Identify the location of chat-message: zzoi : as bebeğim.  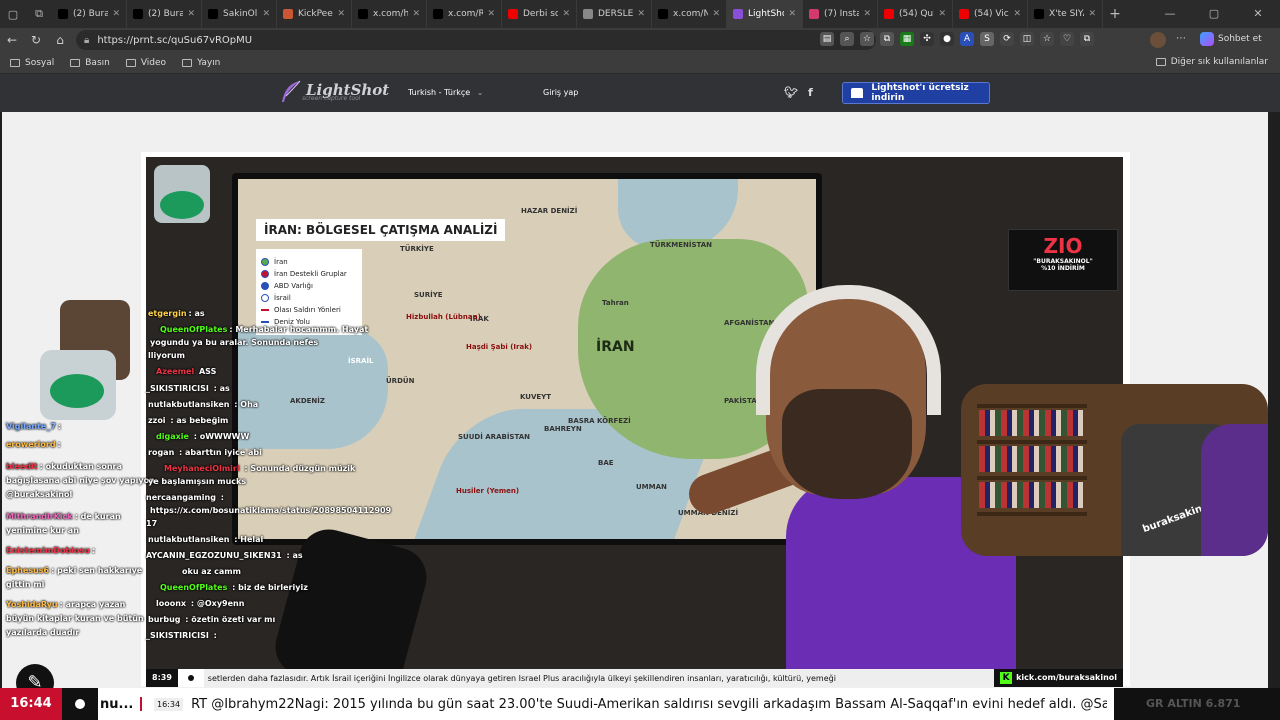
(188, 420).